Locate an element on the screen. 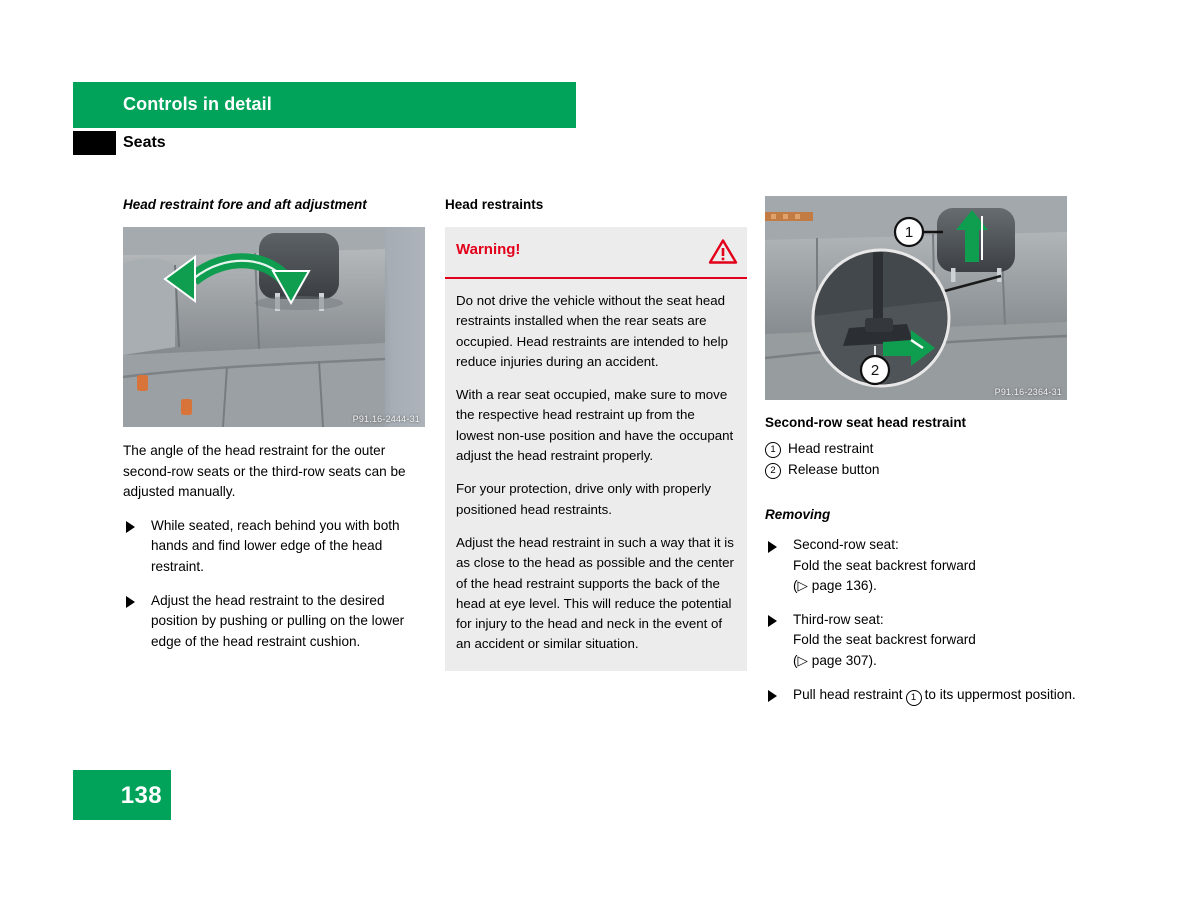 Image resolution: width=1200 pixels, height=900 pixels. rear-seat-photo-illustration is located at coordinates (274, 327).